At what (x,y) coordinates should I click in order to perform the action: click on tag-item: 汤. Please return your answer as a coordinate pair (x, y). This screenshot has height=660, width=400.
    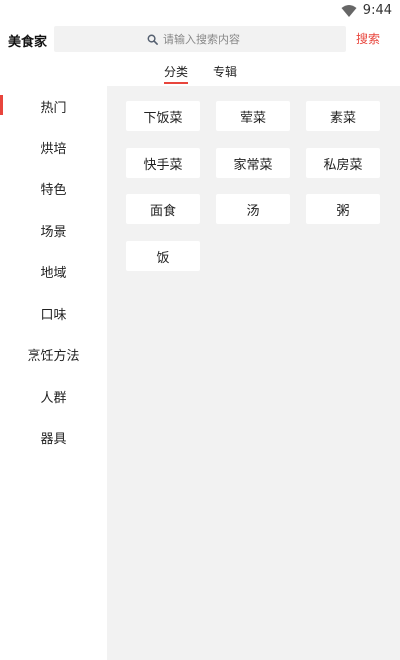
    Looking at the image, I should click on (253, 209).